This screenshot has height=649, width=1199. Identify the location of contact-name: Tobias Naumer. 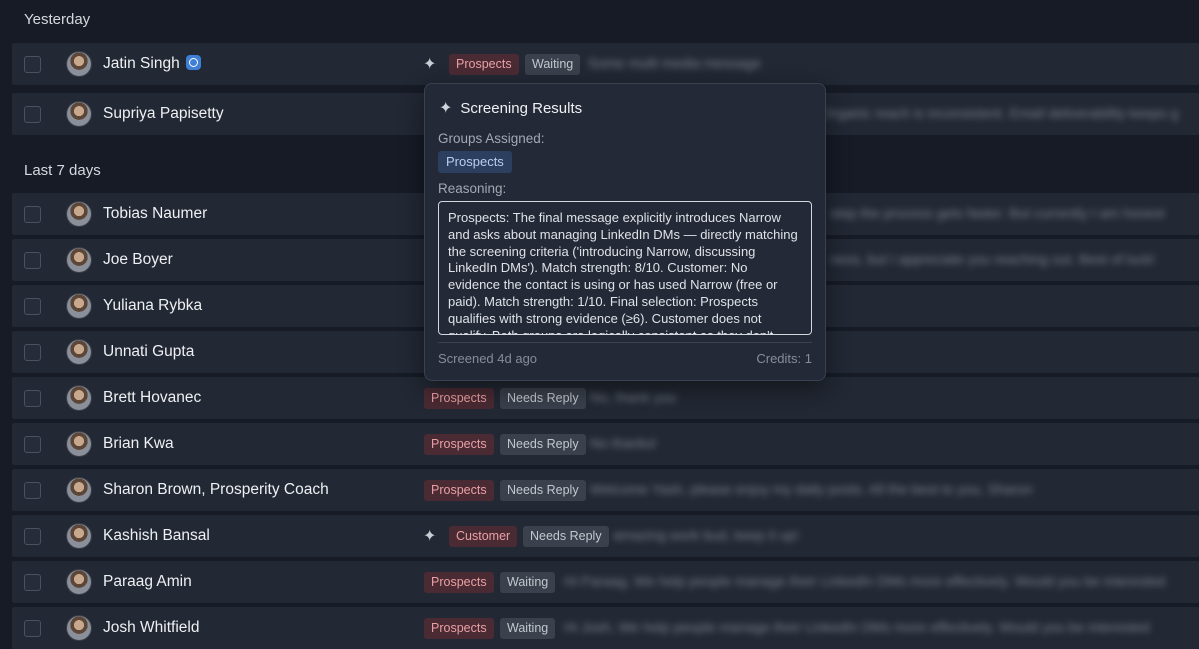
(155, 213).